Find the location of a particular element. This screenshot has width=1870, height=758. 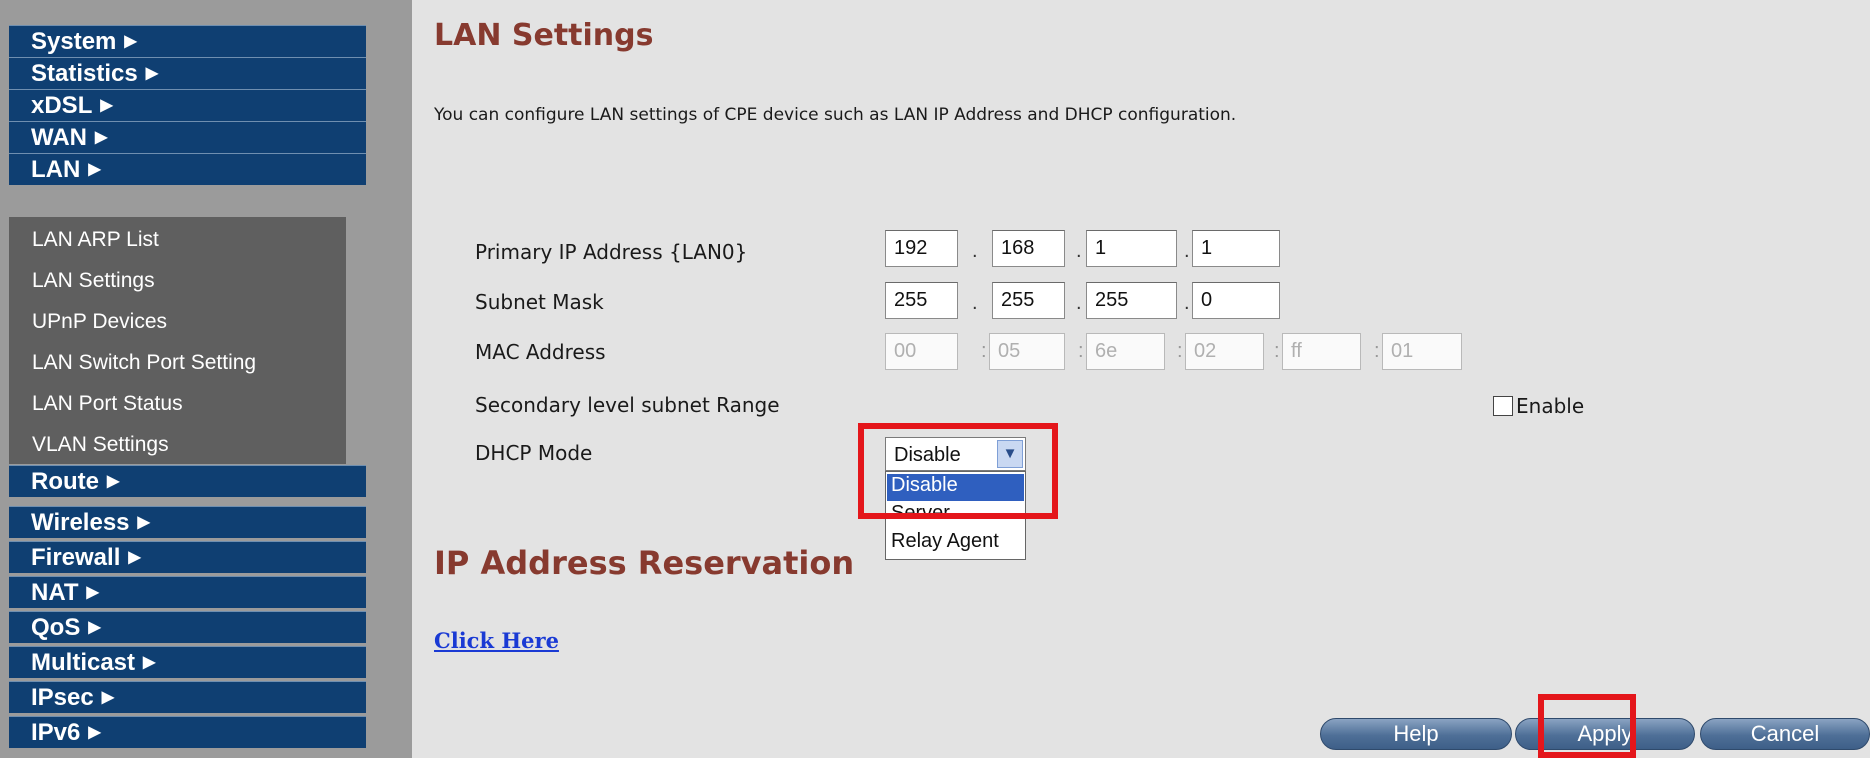

nav-label: Firewall is located at coordinates (76, 557).